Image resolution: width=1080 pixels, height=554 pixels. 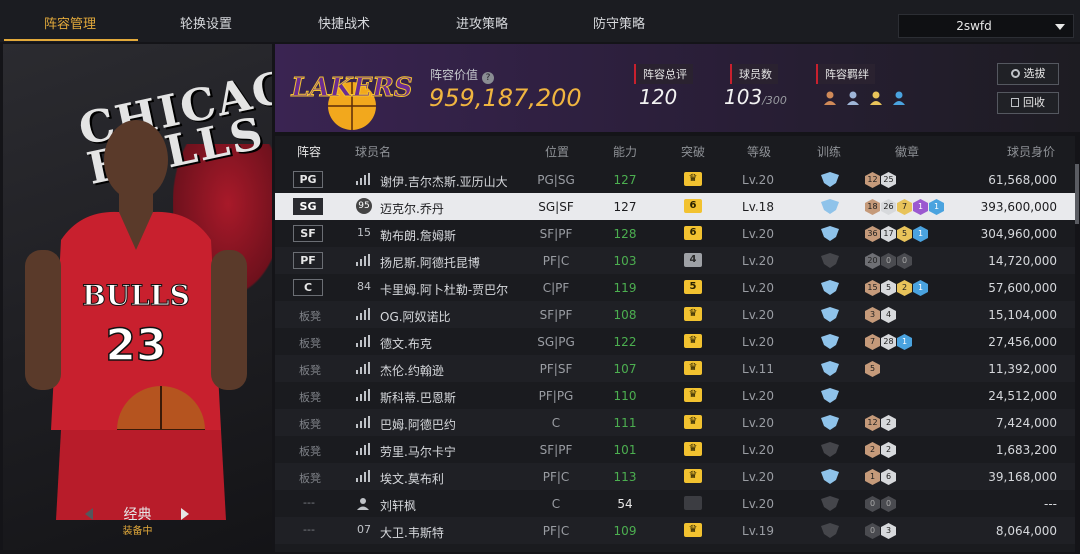 What do you see at coordinates (412, 532) in the screenshot?
I see `player-name: 大卫.韦斯特` at bounding box center [412, 532].